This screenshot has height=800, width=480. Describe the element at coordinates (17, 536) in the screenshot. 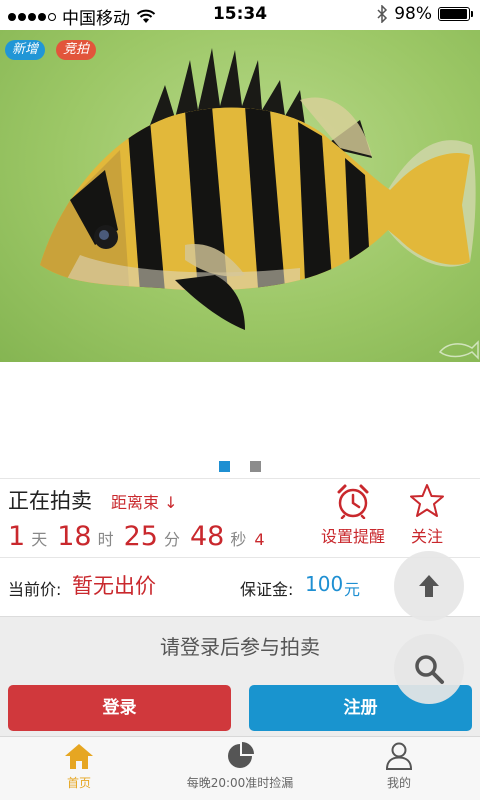

I see `countdown-days: 1` at that location.